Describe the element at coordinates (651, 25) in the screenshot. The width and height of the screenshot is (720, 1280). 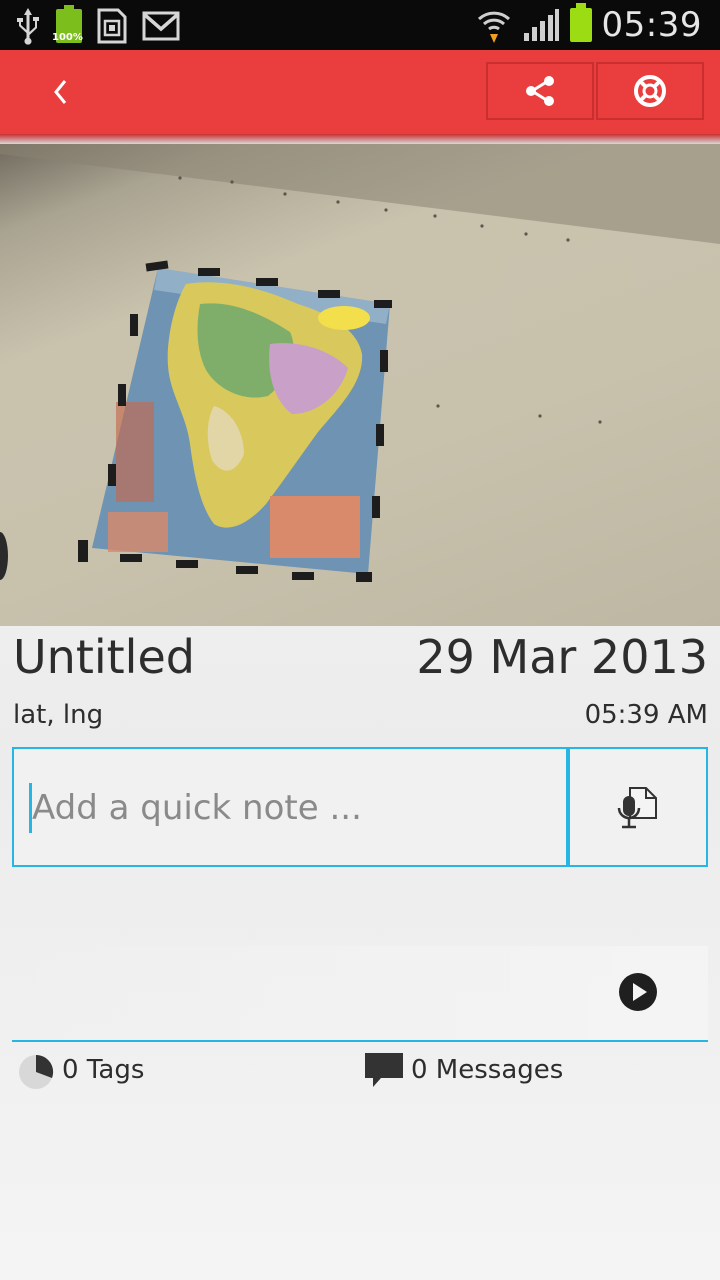
I see `status-time: 05:39` at that location.